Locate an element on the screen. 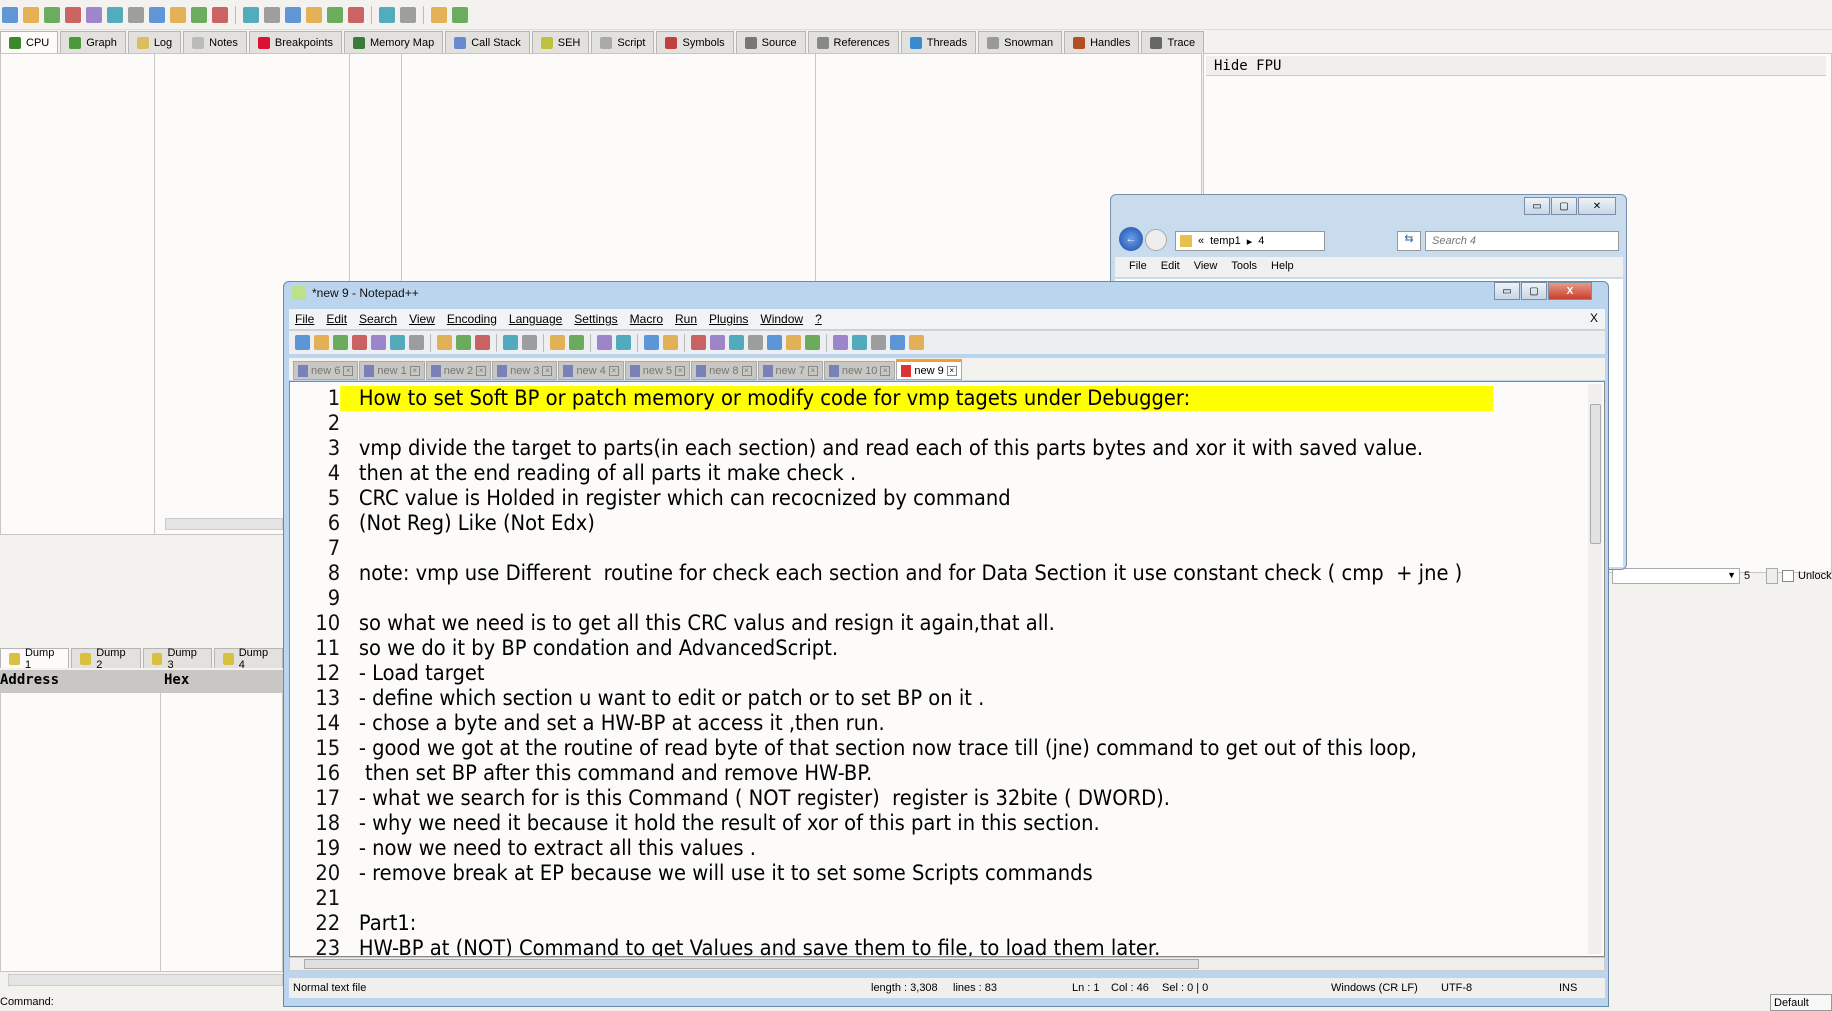 The height and width of the screenshot is (1011, 1832). forward-icon is located at coordinates (1156, 240).